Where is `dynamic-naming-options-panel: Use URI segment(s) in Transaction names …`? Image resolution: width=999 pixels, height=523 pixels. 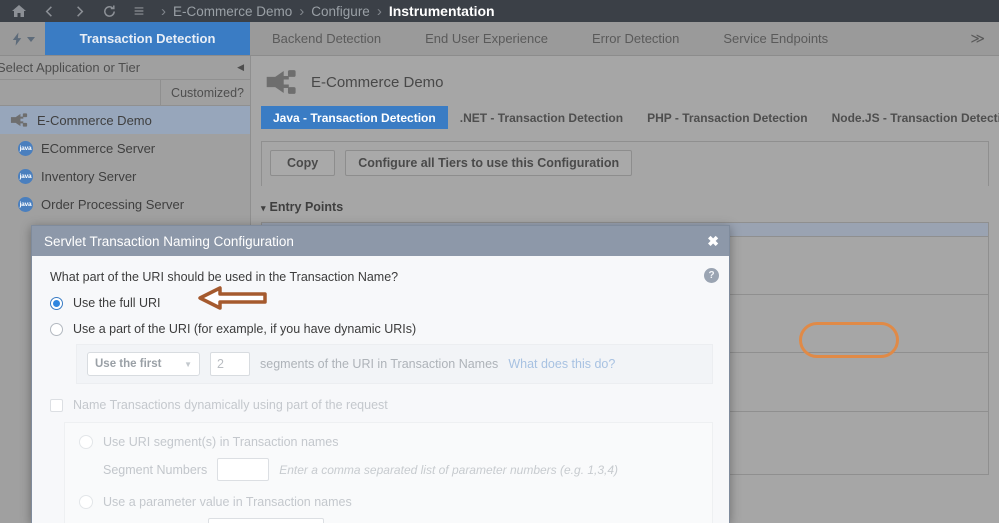
dynamic-naming-options-panel: Use URI segment(s) in Transaction names … is located at coordinates (388, 472).